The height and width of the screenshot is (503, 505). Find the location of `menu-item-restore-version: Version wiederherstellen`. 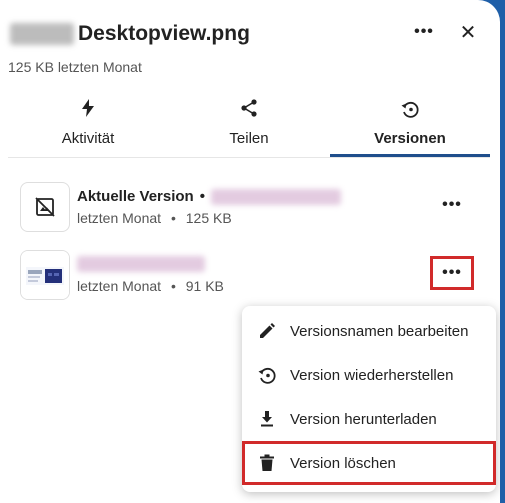

menu-item-restore-version: Version wiederherstellen is located at coordinates (369, 375).